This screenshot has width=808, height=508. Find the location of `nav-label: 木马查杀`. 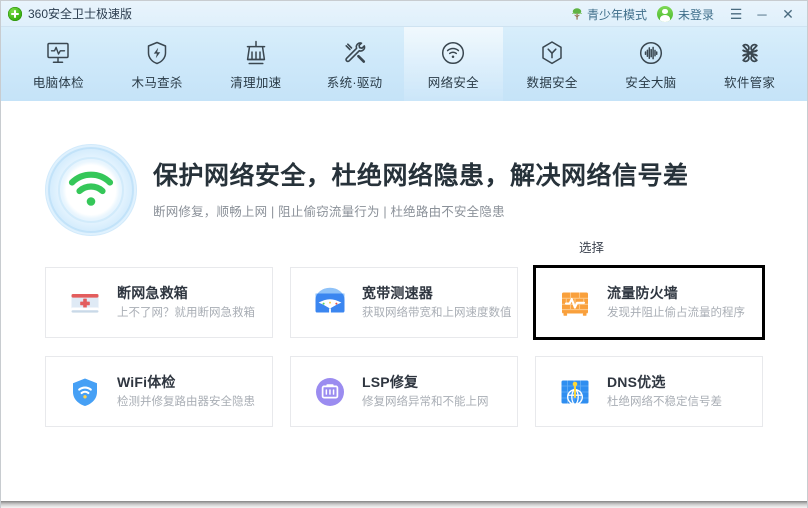

nav-label: 木马查杀 is located at coordinates (157, 82).